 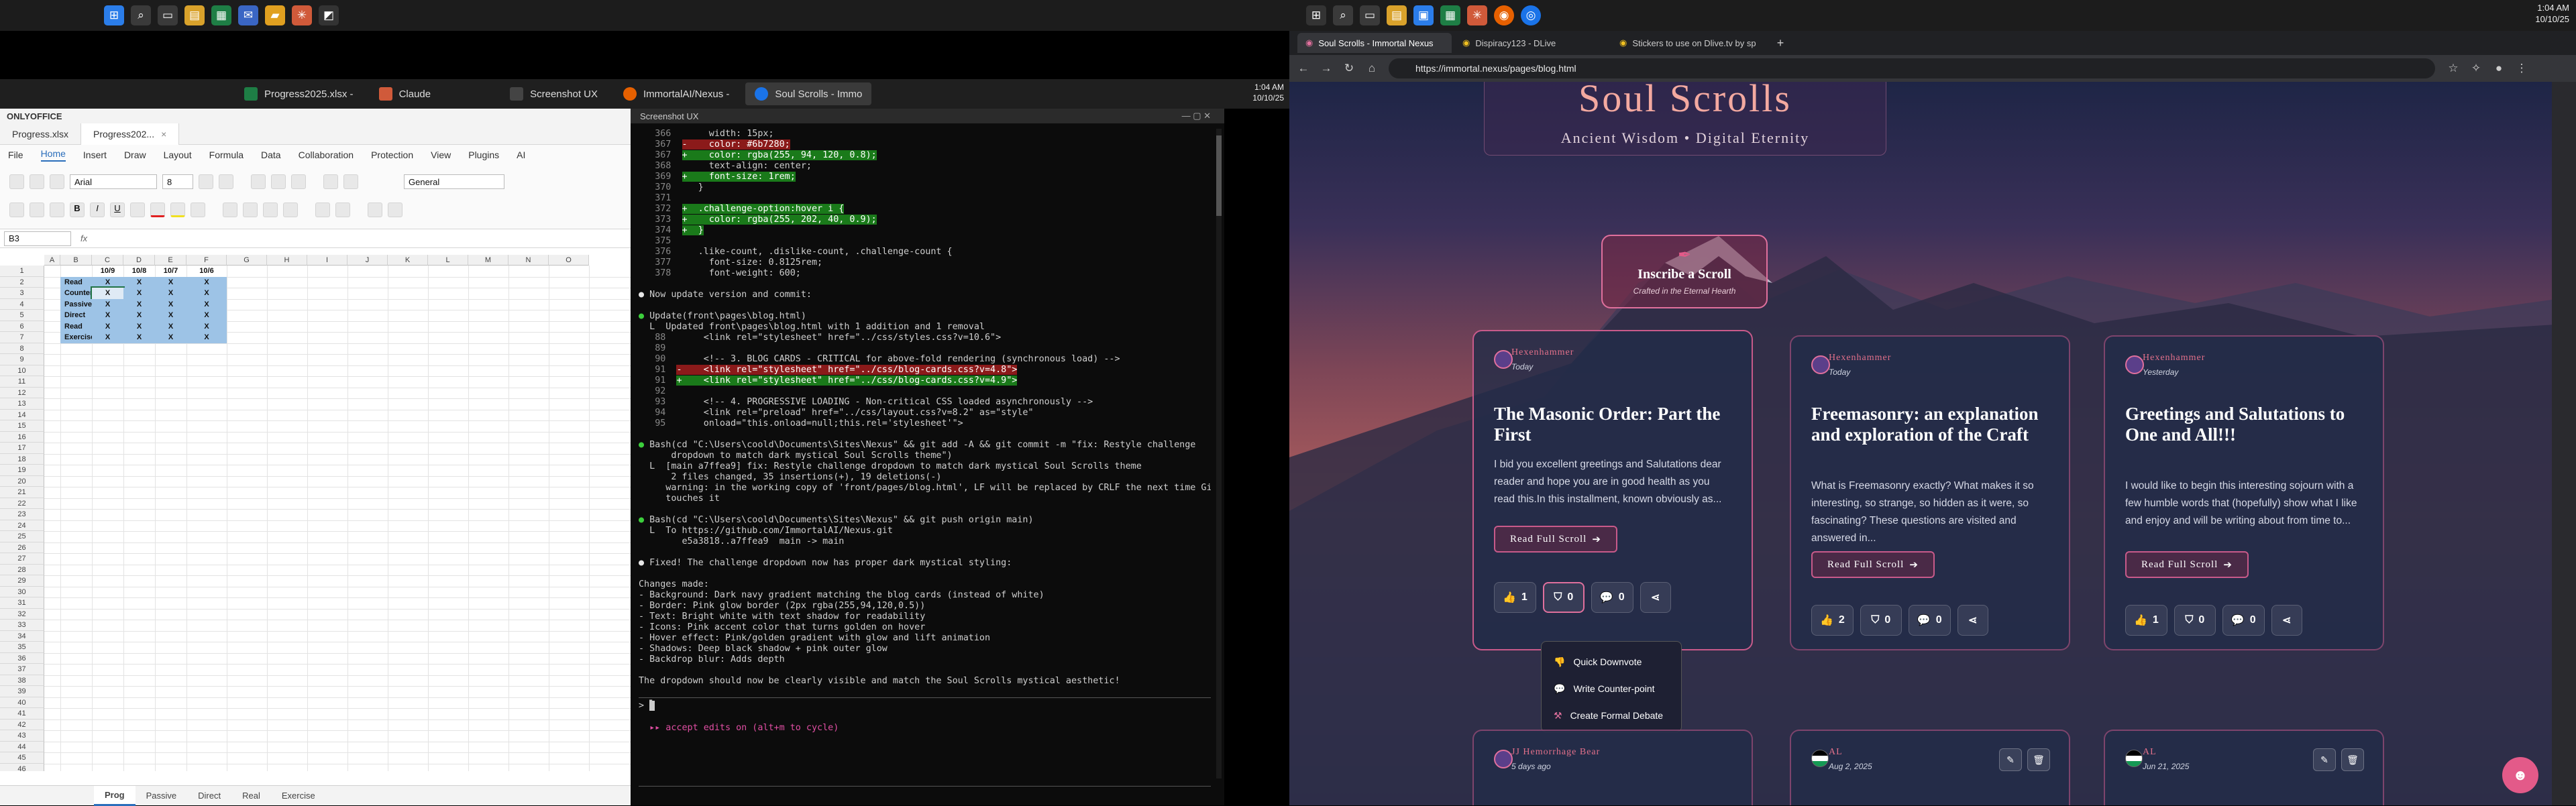 I want to click on row-header: 11, so click(x=22, y=382).